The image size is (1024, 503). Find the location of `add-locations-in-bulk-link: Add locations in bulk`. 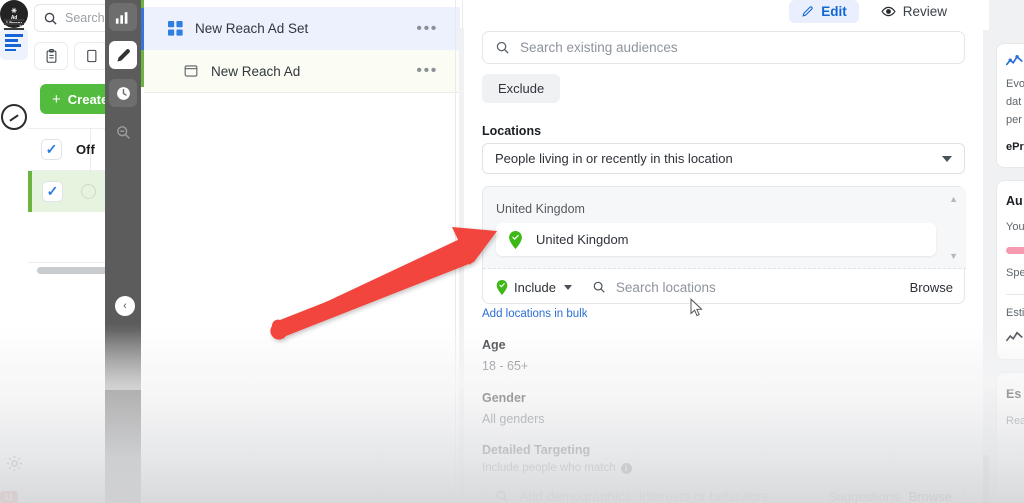

add-locations-in-bulk-link: Add locations in bulk is located at coordinates (534, 314).